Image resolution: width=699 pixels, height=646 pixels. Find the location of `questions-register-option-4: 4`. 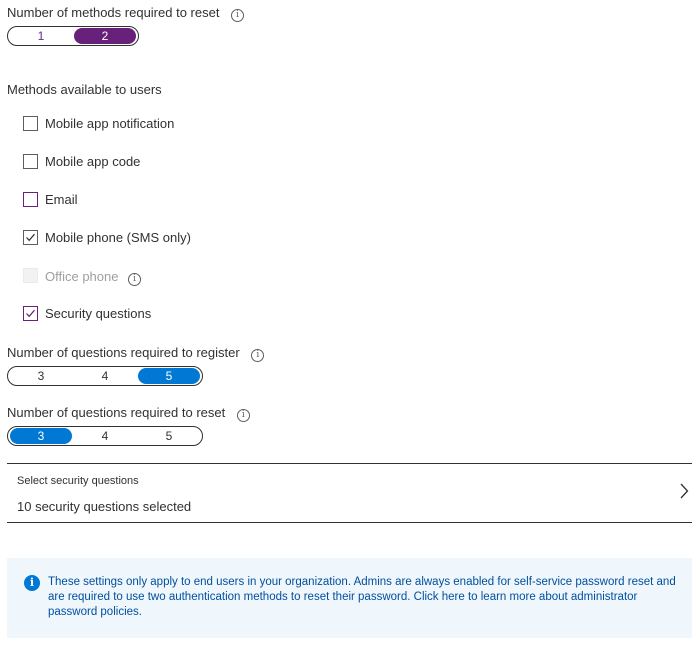

questions-register-option-4: 4 is located at coordinates (105, 376).